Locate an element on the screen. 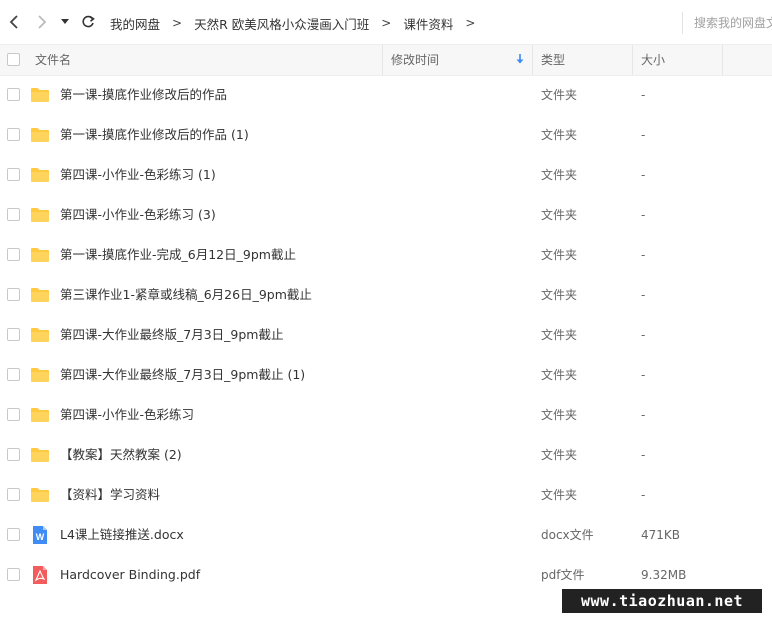 The width and height of the screenshot is (772, 621). file-row: 第一课-摸底作业-完成_6月12日_9pm截止 文件夹 - is located at coordinates (386, 255).